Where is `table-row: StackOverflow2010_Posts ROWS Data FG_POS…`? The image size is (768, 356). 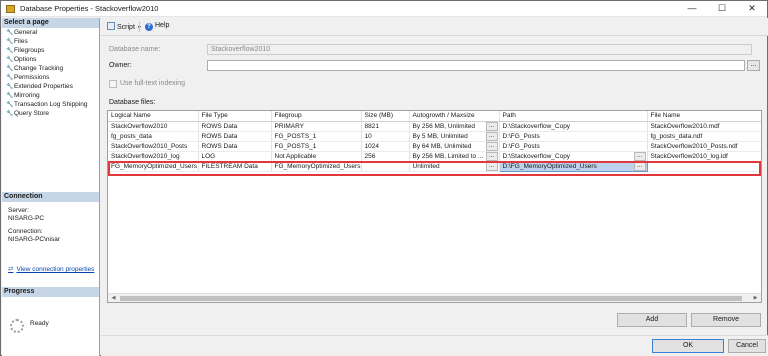 table-row: StackOverflow2010_Posts ROWS Data FG_POS… is located at coordinates (434, 146).